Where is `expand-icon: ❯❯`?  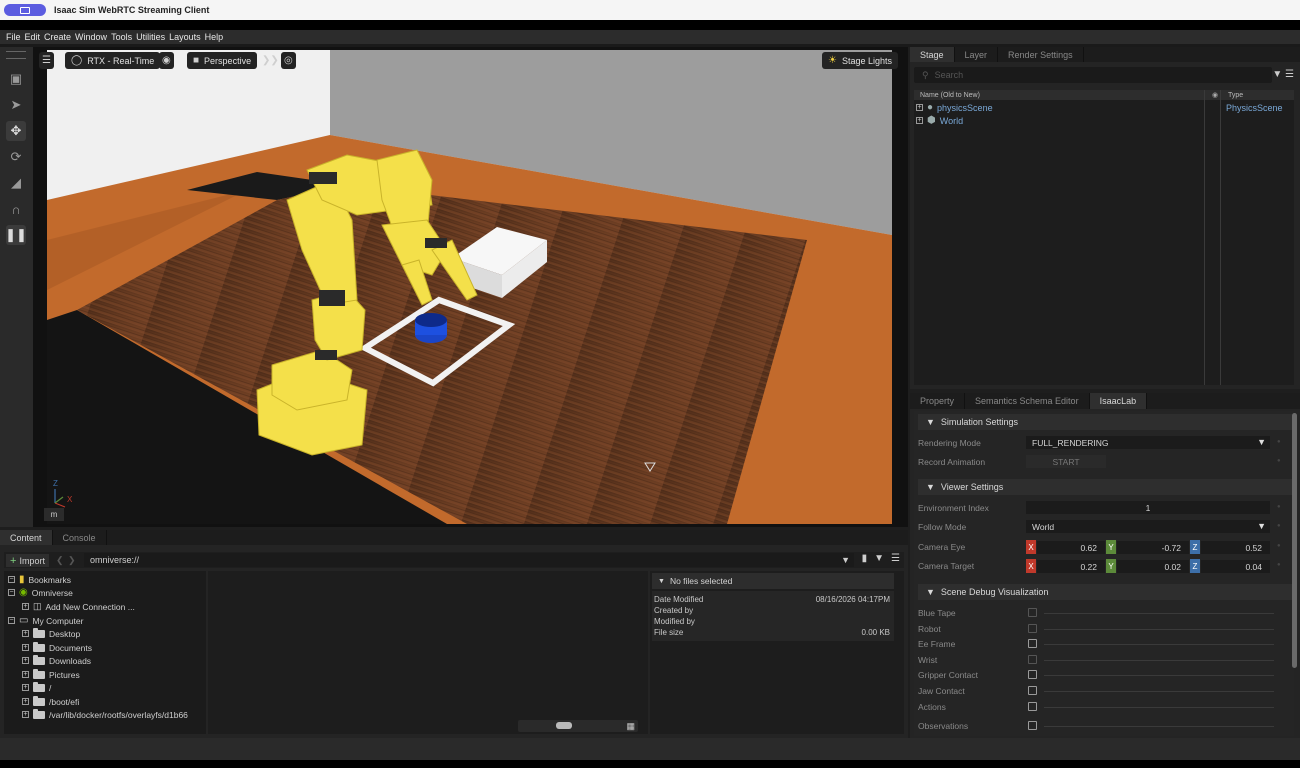
expand-icon: ❯❯ is located at coordinates (270, 60).